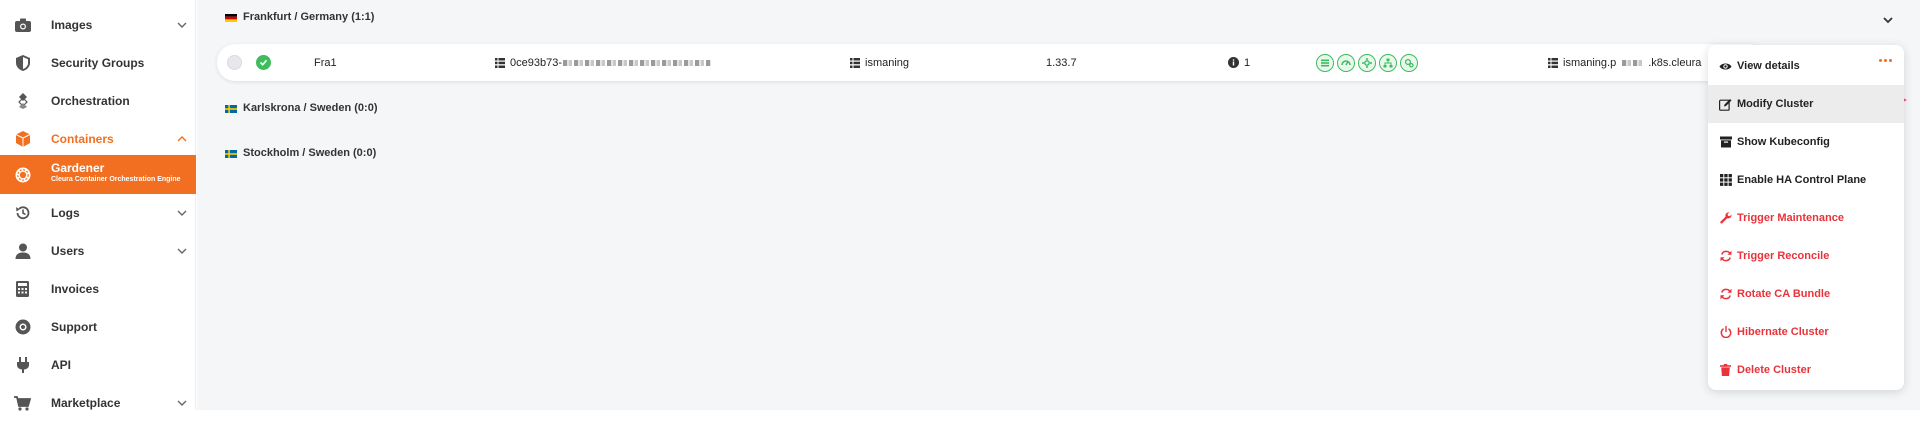 This screenshot has height=422, width=1920. Describe the element at coordinates (1725, 332) in the screenshot. I see `power-icon` at that location.